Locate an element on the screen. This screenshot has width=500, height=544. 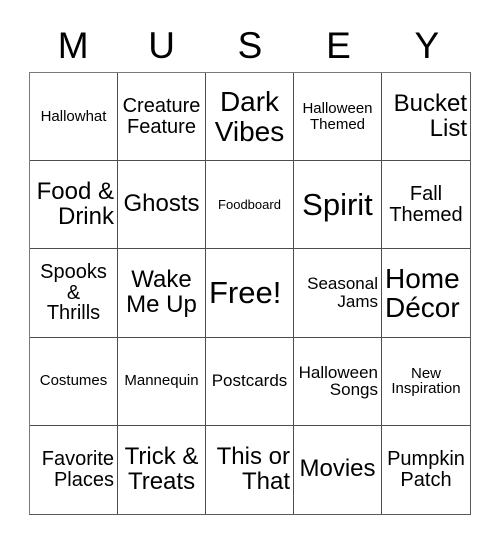
bingo-cell-label: Creature Feature is located at coordinates (161, 116).